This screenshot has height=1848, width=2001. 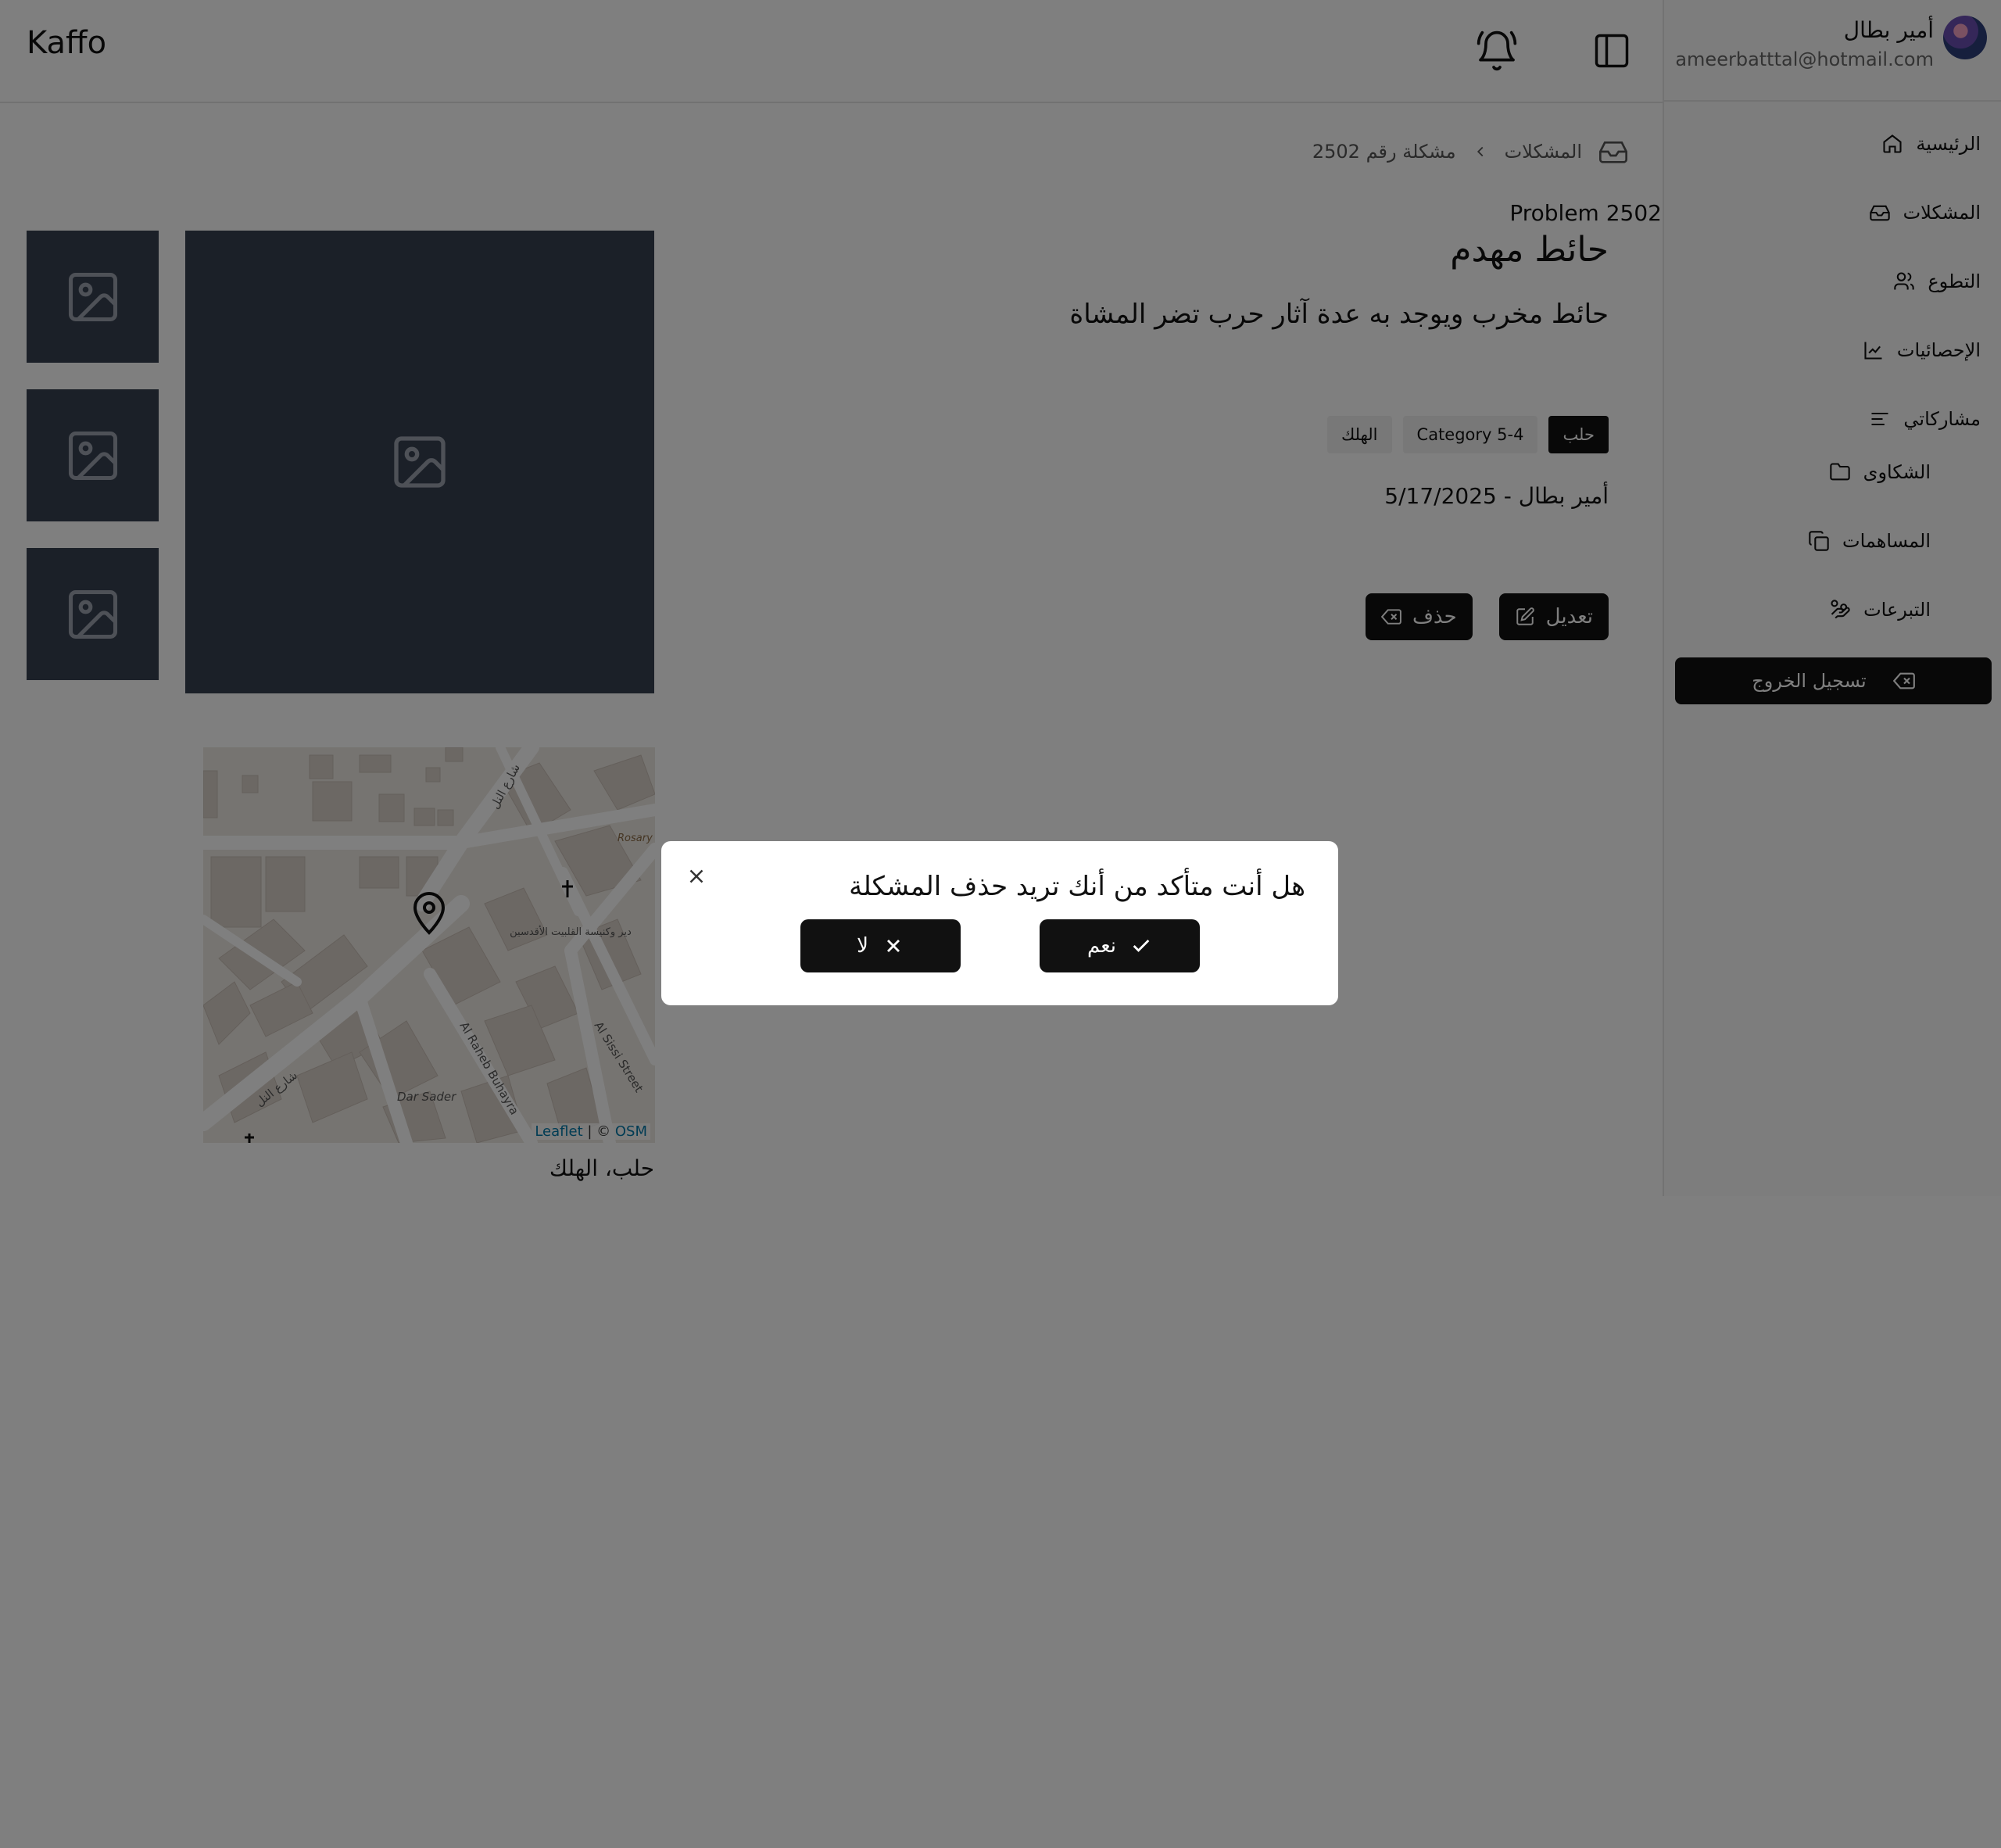 What do you see at coordinates (1077, 887) in the screenshot?
I see `dialog-message: هل أنت متأكد من أنك تريد حذف المشكلة` at bounding box center [1077, 887].